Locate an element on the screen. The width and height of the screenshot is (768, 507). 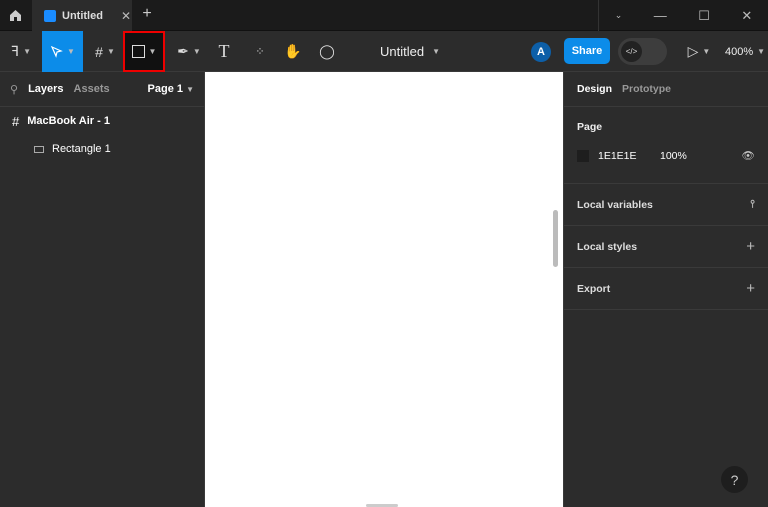
layer-name: MacBook Air - 1 is located at coordinates (68, 121).